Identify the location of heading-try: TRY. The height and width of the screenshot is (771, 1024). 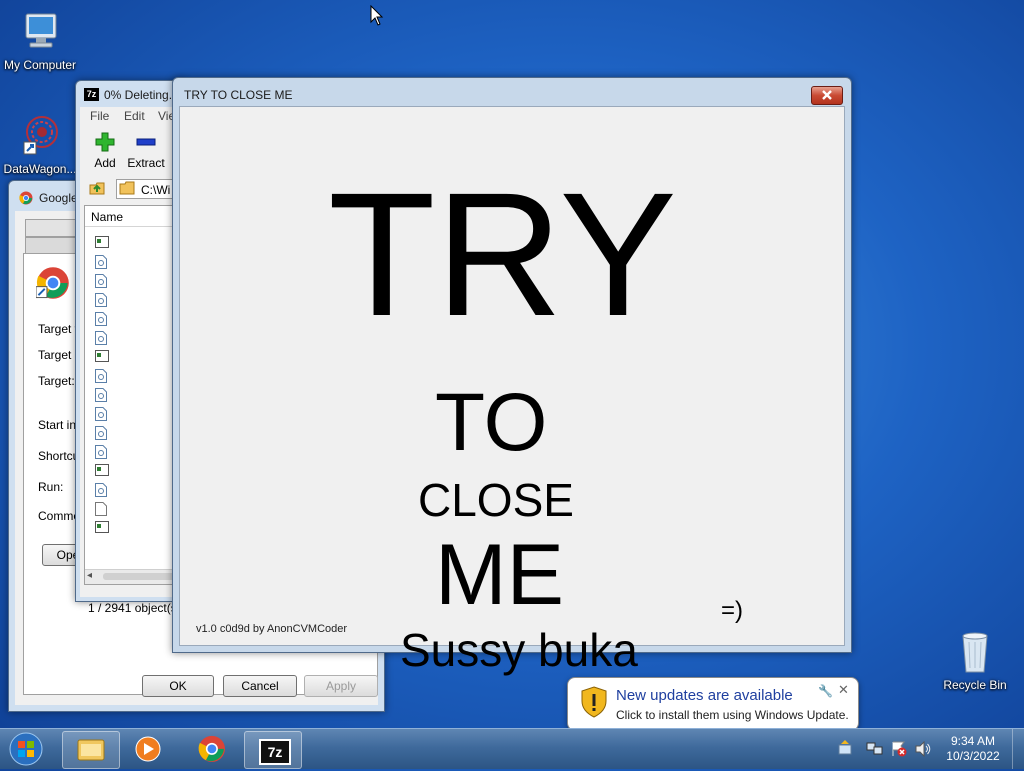
(502, 255).